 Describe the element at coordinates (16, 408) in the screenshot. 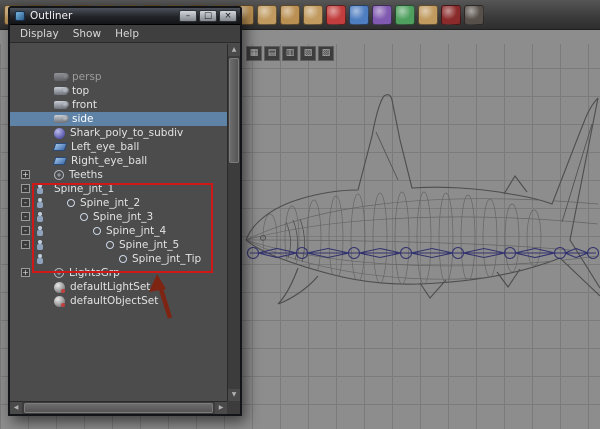

I see `scroll-left-button: ◀` at that location.